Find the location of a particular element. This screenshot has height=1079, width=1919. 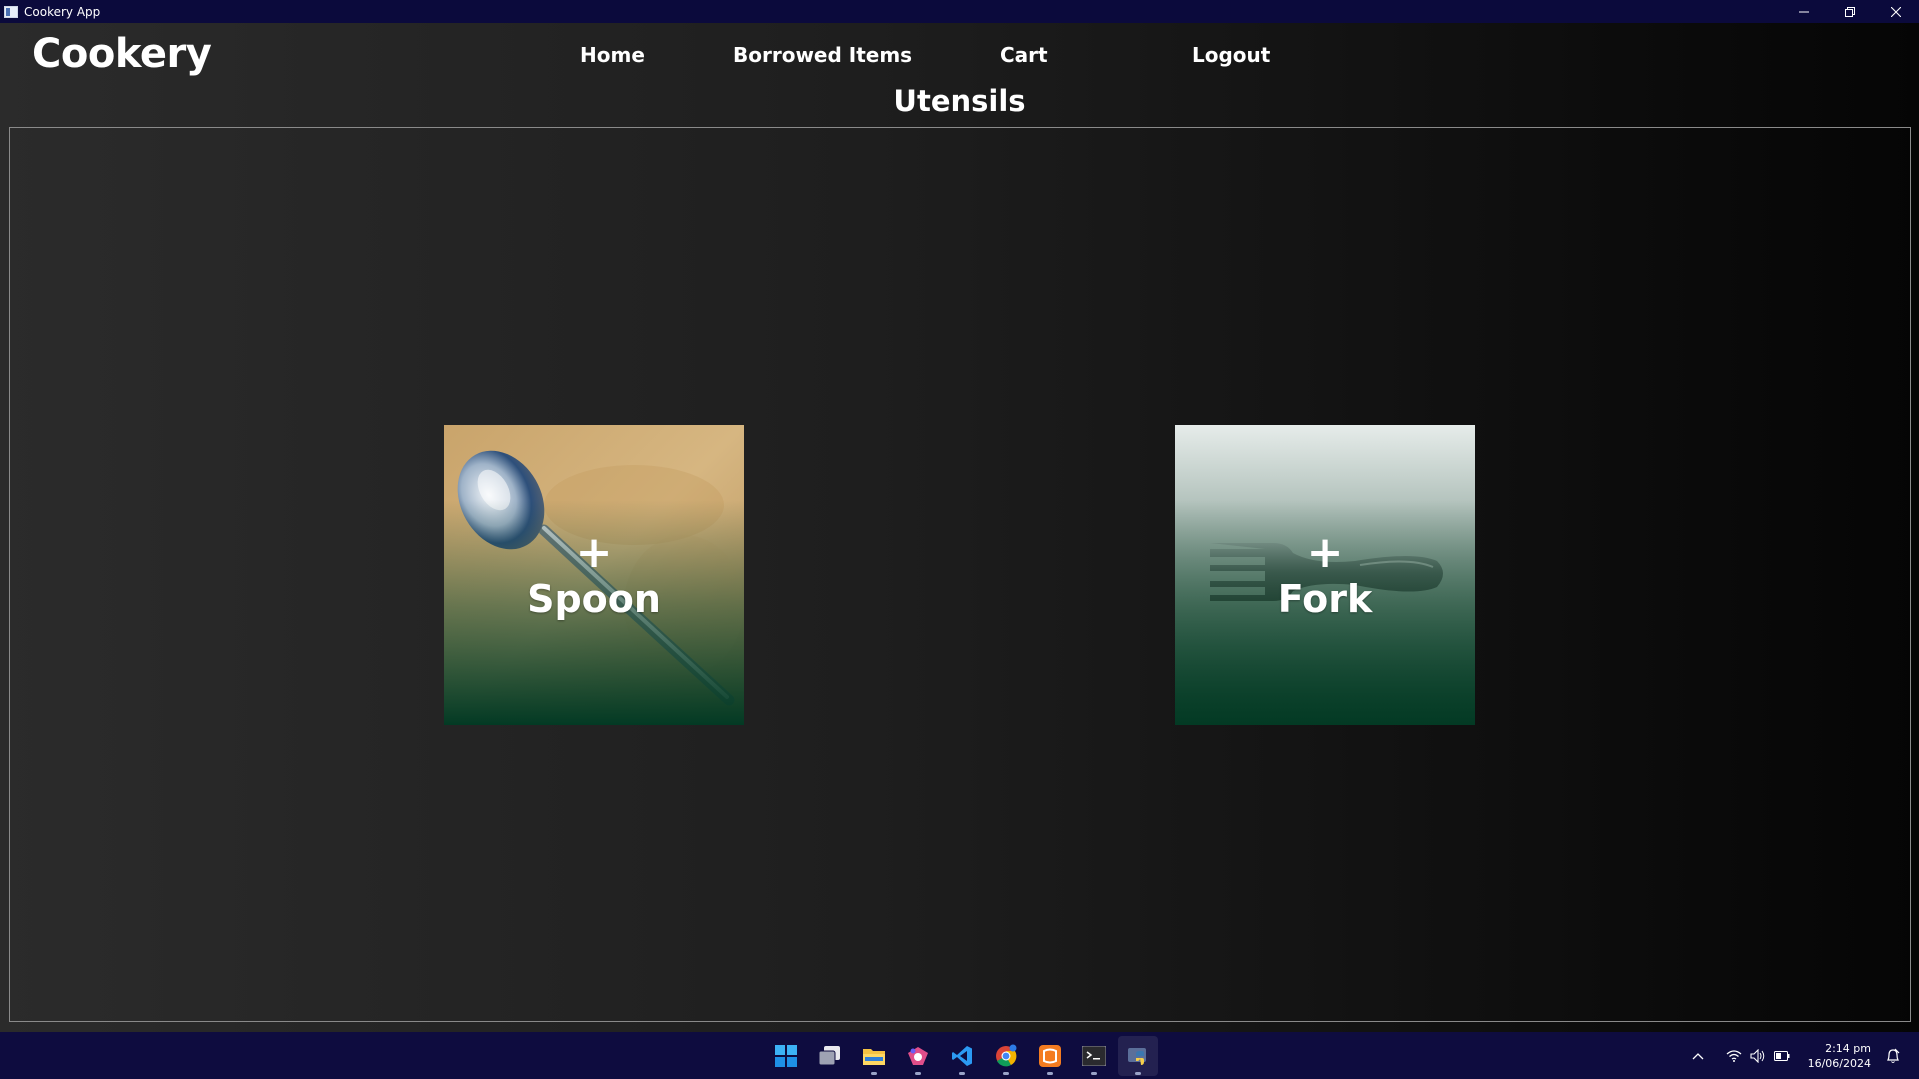

notifications-button is located at coordinates (1893, 1056).